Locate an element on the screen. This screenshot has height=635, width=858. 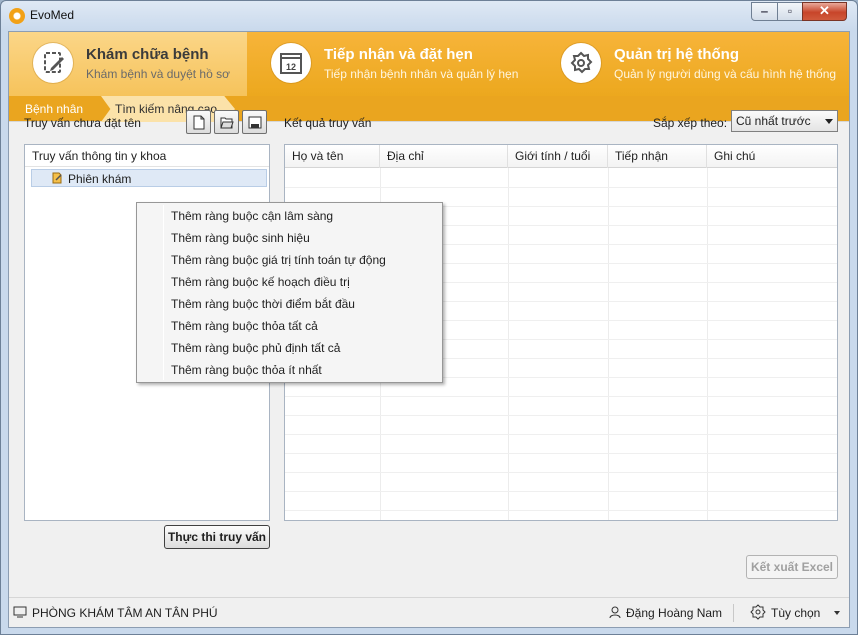
menu-item-thoa-tat-ca: Thêm ràng buộc thỏa tất cả is located at coordinates (244, 326).